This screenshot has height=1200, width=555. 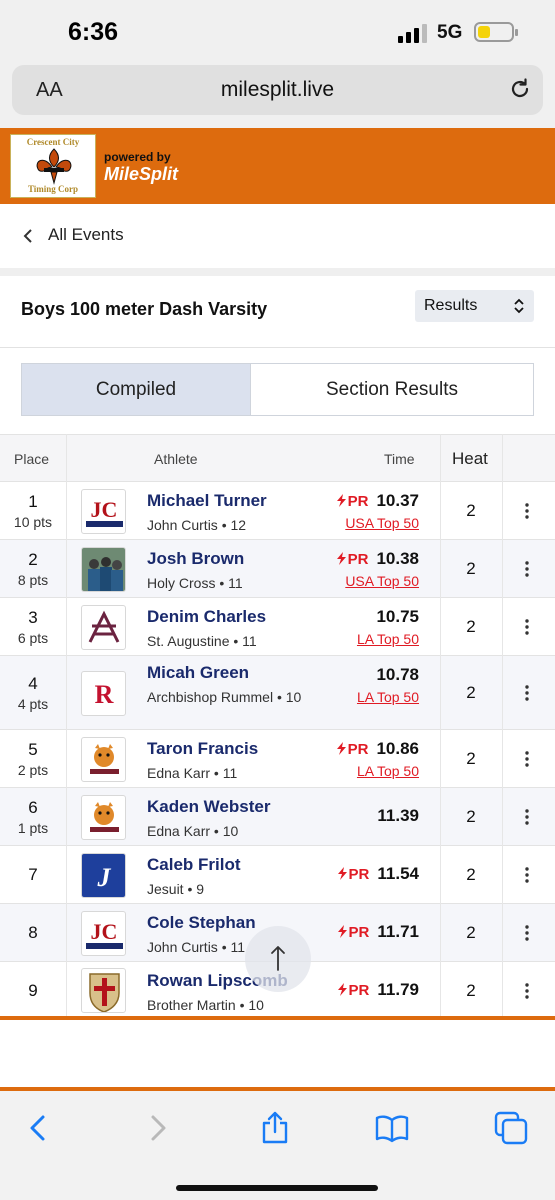 I want to click on team-points: 4 pts, so click(x=33, y=704).